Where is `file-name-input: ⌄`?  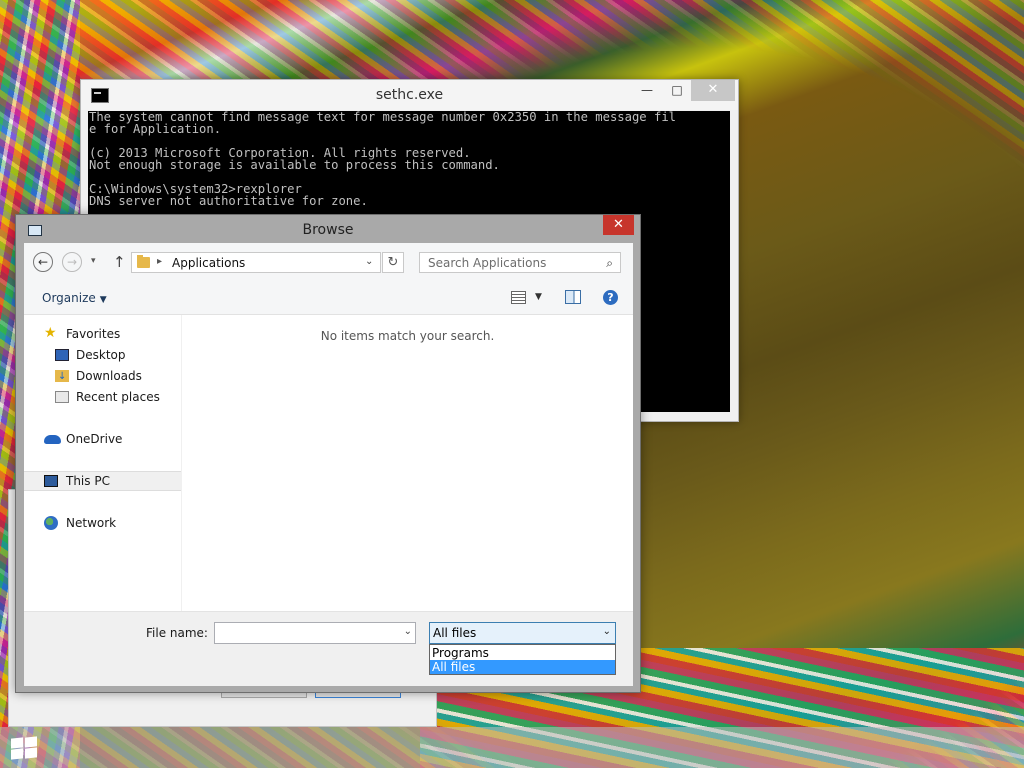 file-name-input: ⌄ is located at coordinates (315, 633).